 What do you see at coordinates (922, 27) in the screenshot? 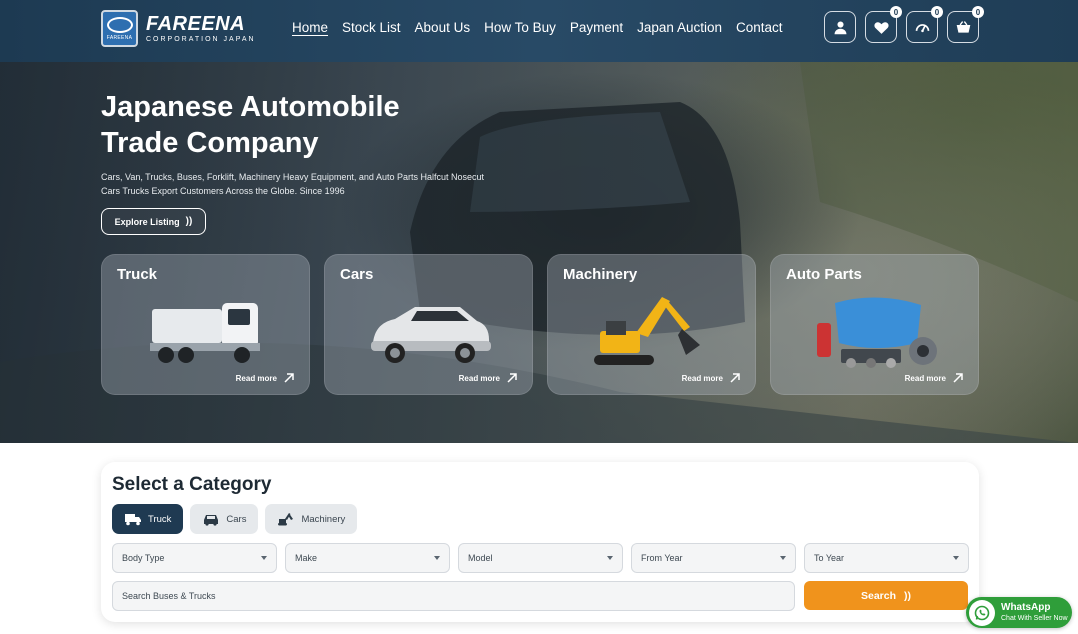
I see `speedometer-icon` at bounding box center [922, 27].